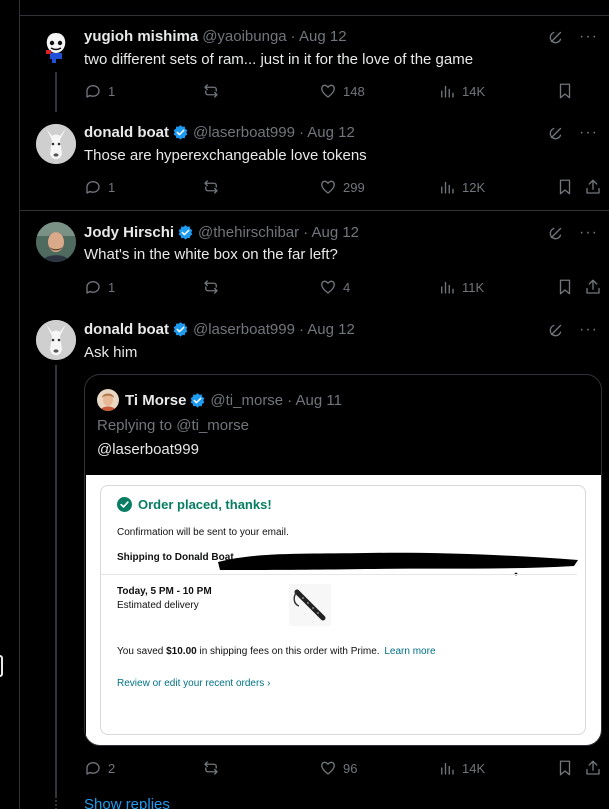  What do you see at coordinates (193, 683) in the screenshot?
I see `review-orders-link: Review or edit your recent orders ›` at bounding box center [193, 683].